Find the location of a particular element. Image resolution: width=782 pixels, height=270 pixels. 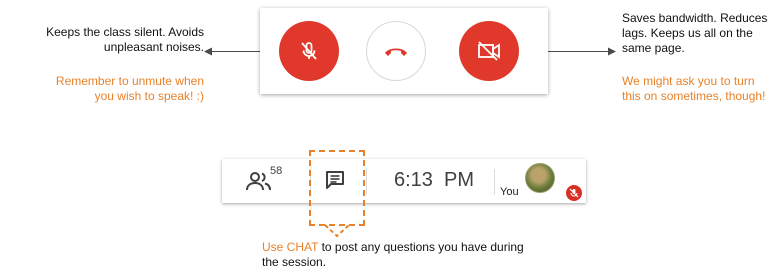

meeting-bottom-bar: 58 6:13 PM You is located at coordinates (404, 181).